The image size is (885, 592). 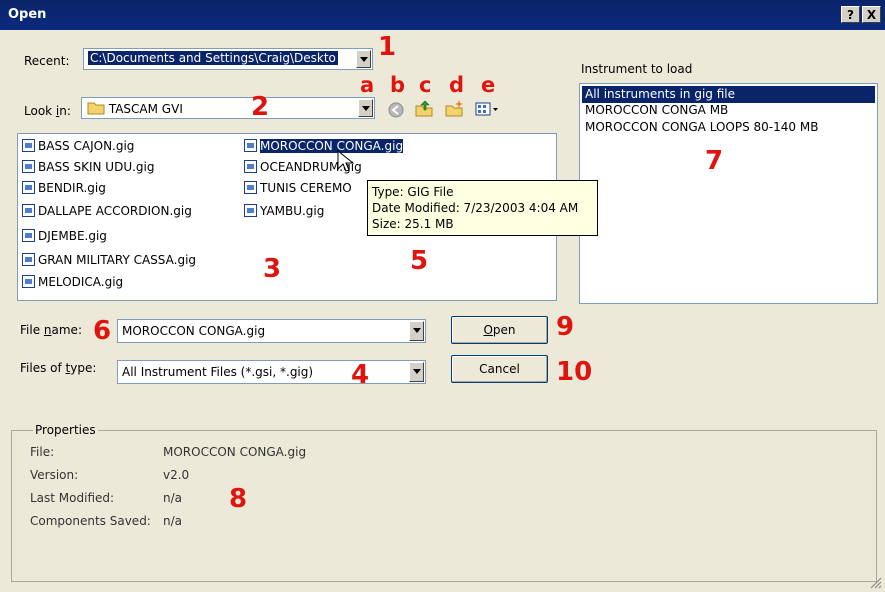 I want to click on tooltip-size: Size: 25.1 MB, so click(x=413, y=224).